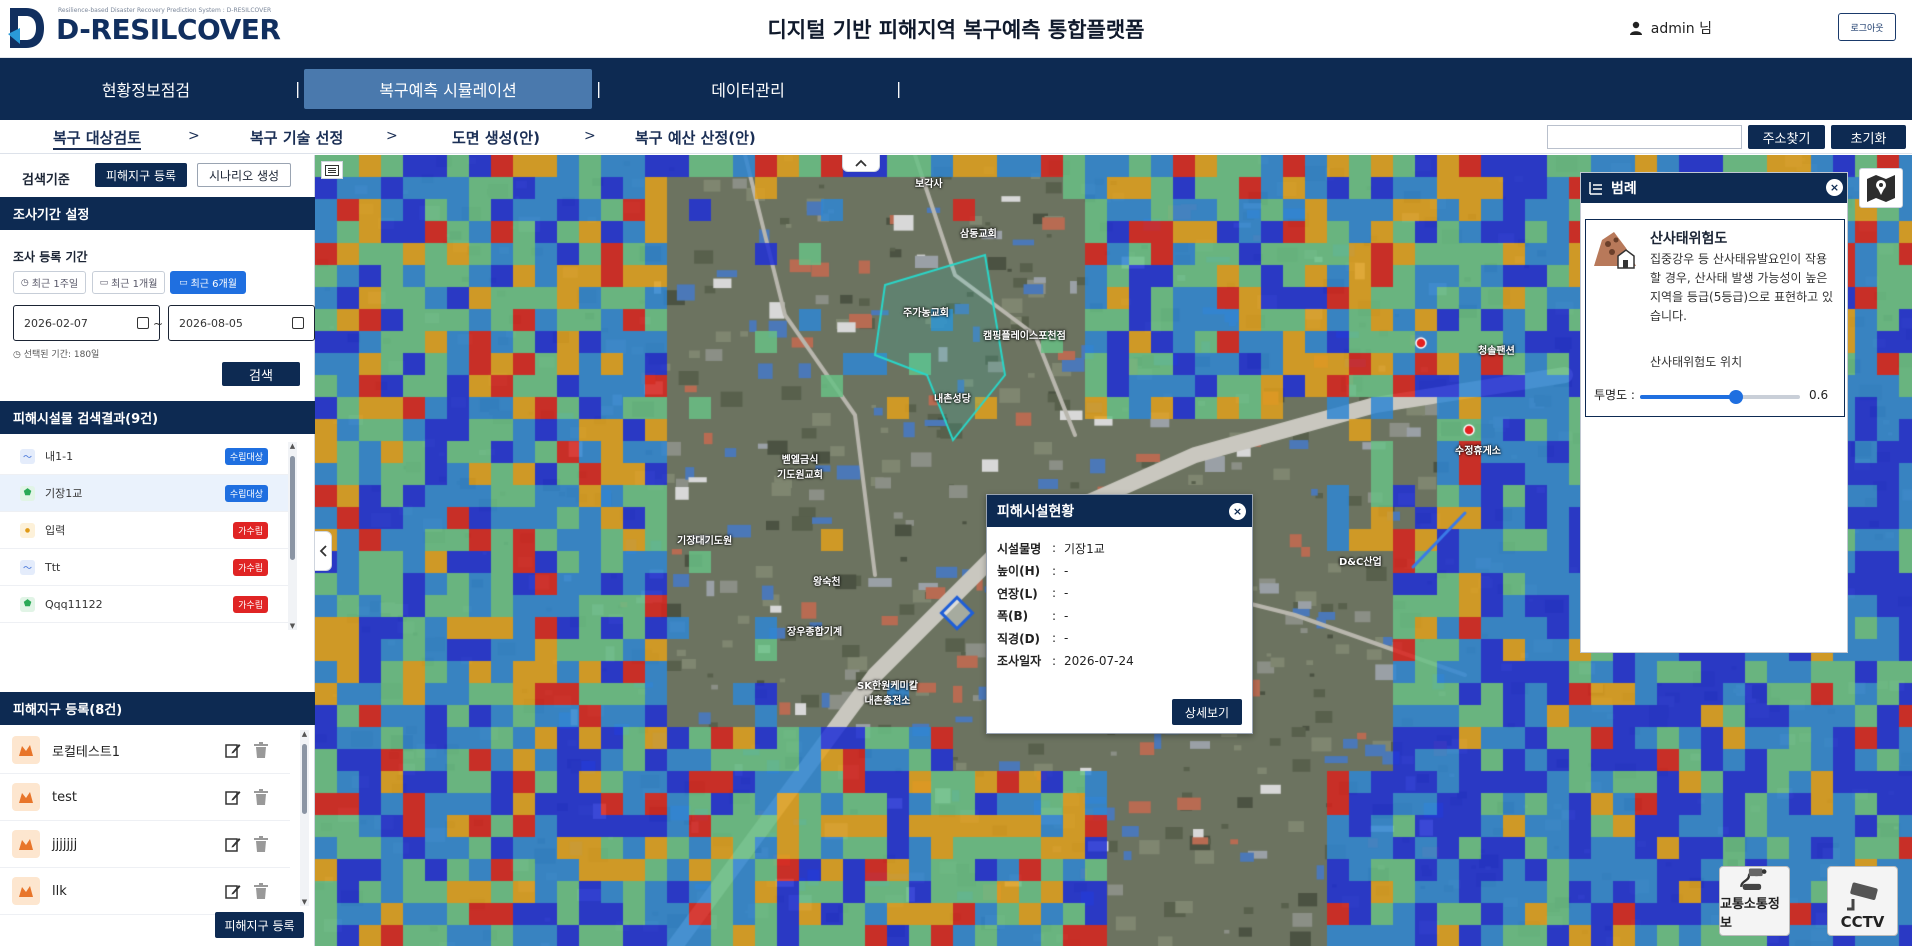 The width and height of the screenshot is (1912, 946). Describe the element at coordinates (61, 355) in the screenshot. I see `period-note-text: 선택된 기간: 180일` at that location.